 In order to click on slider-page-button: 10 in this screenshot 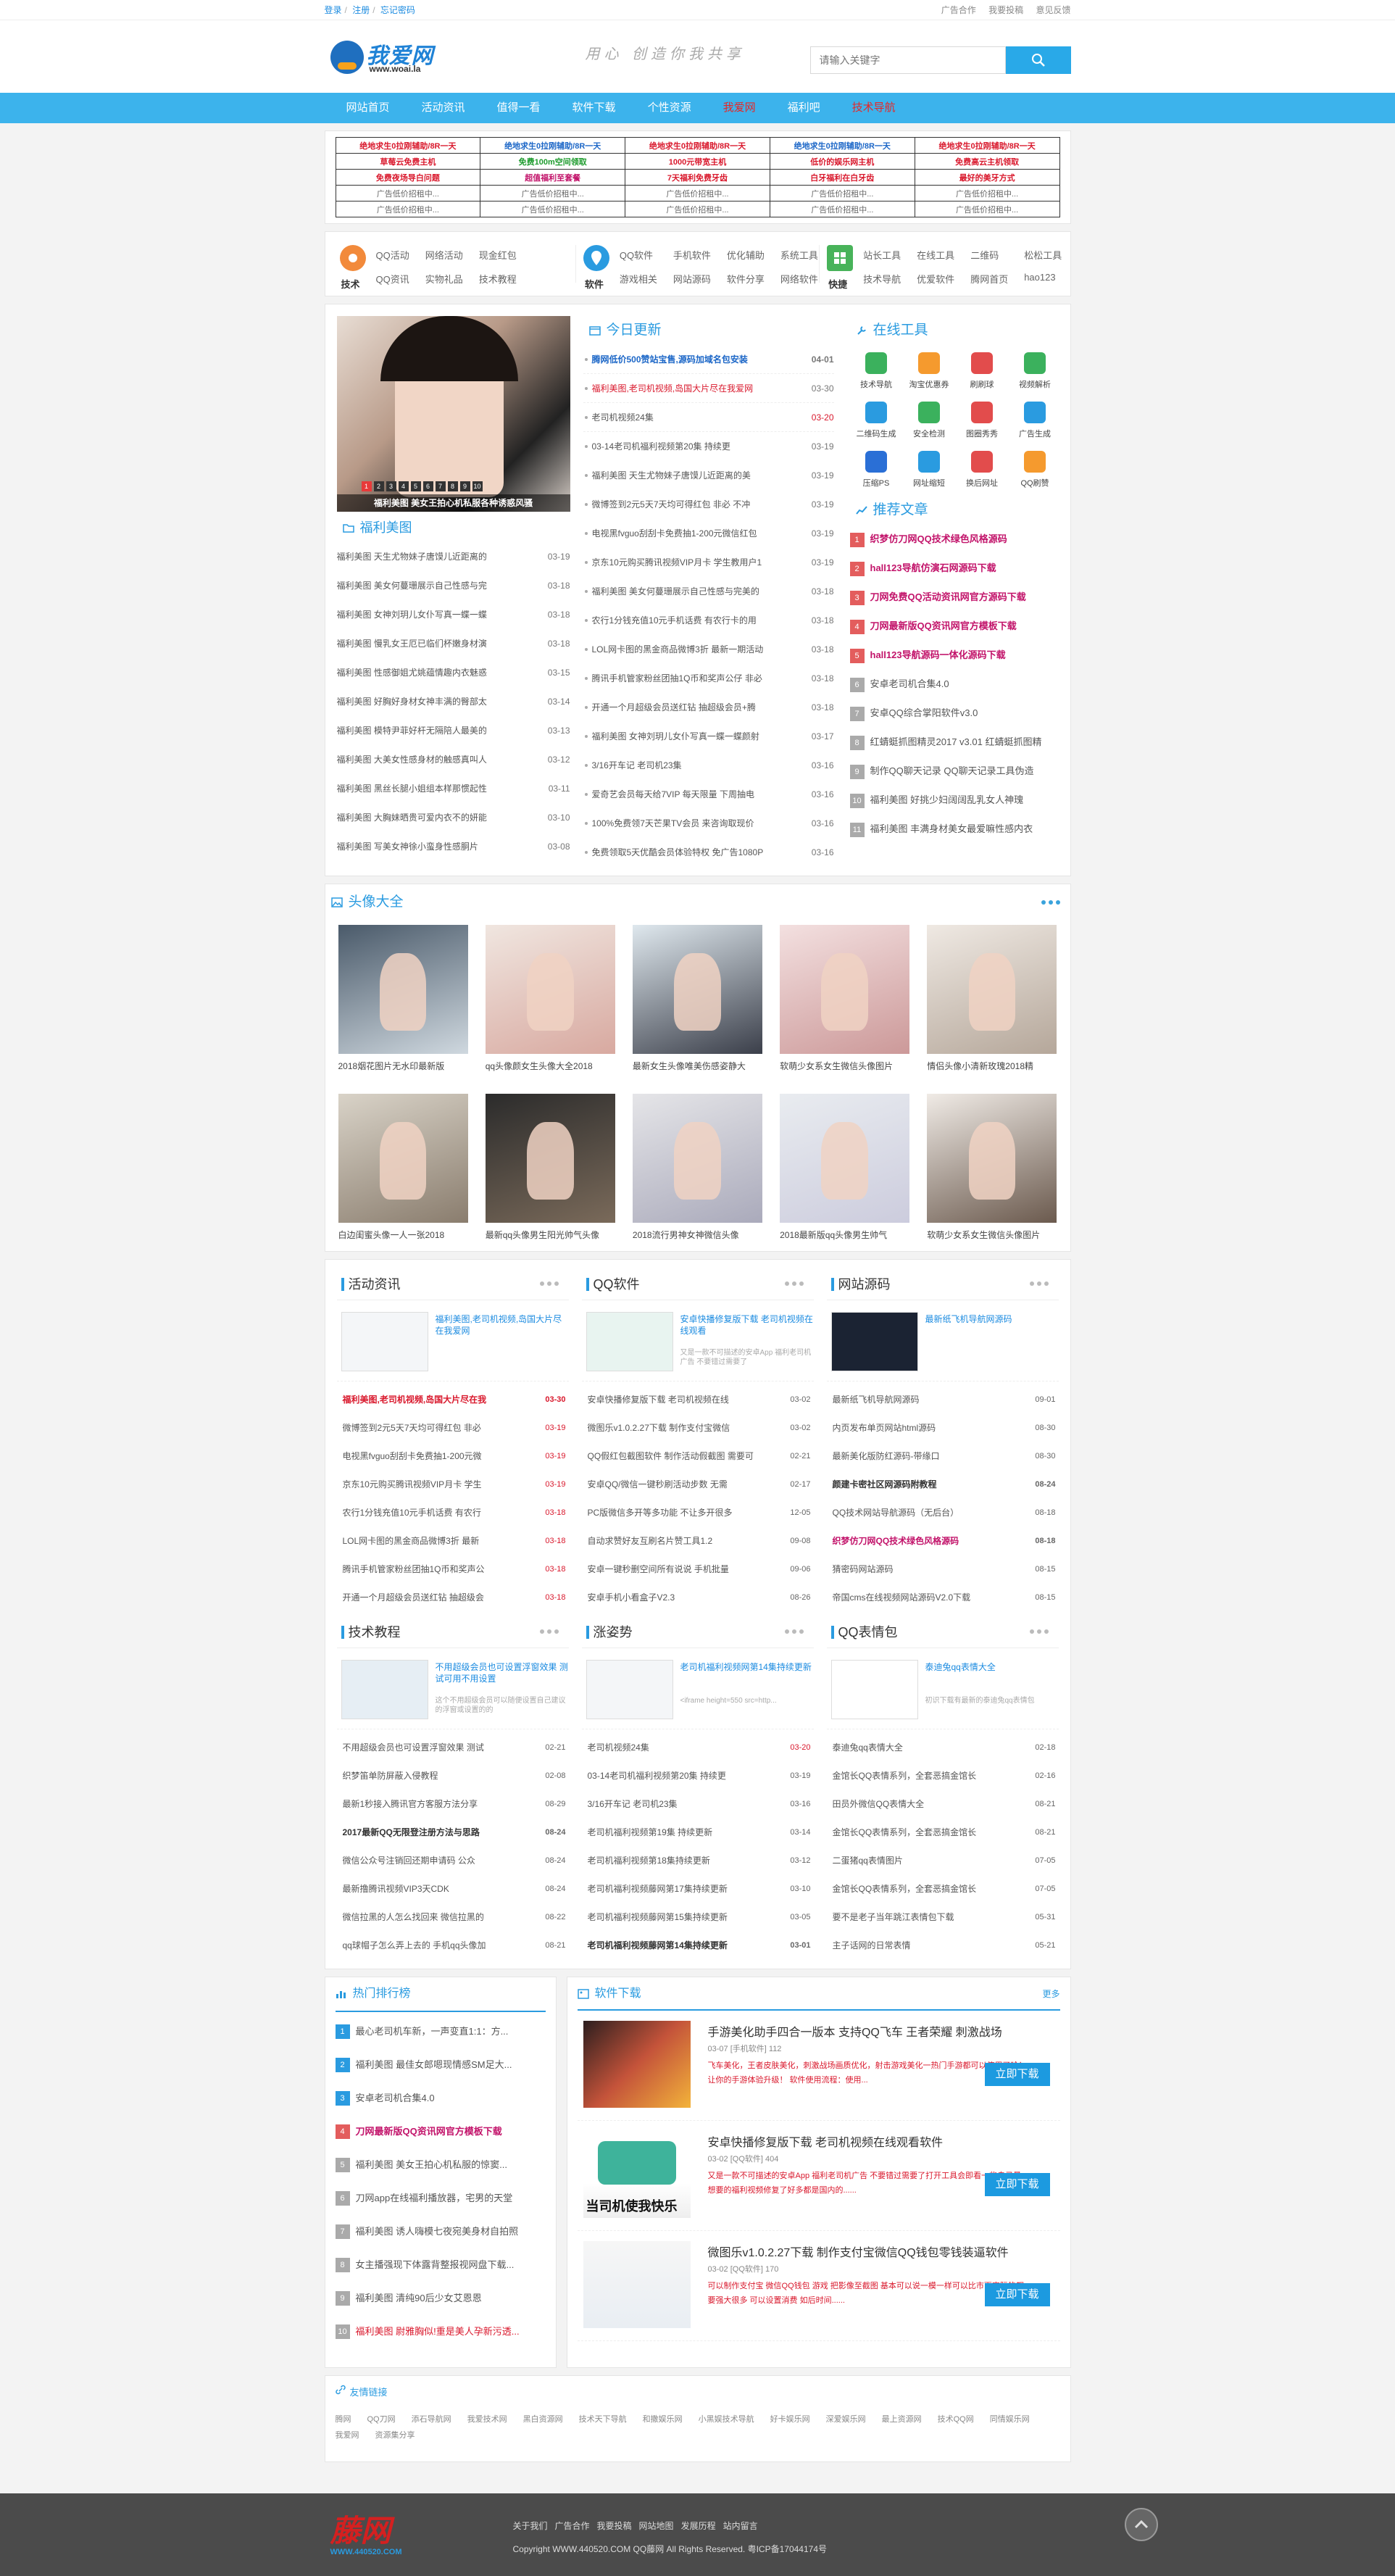, I will do `click(477, 486)`.